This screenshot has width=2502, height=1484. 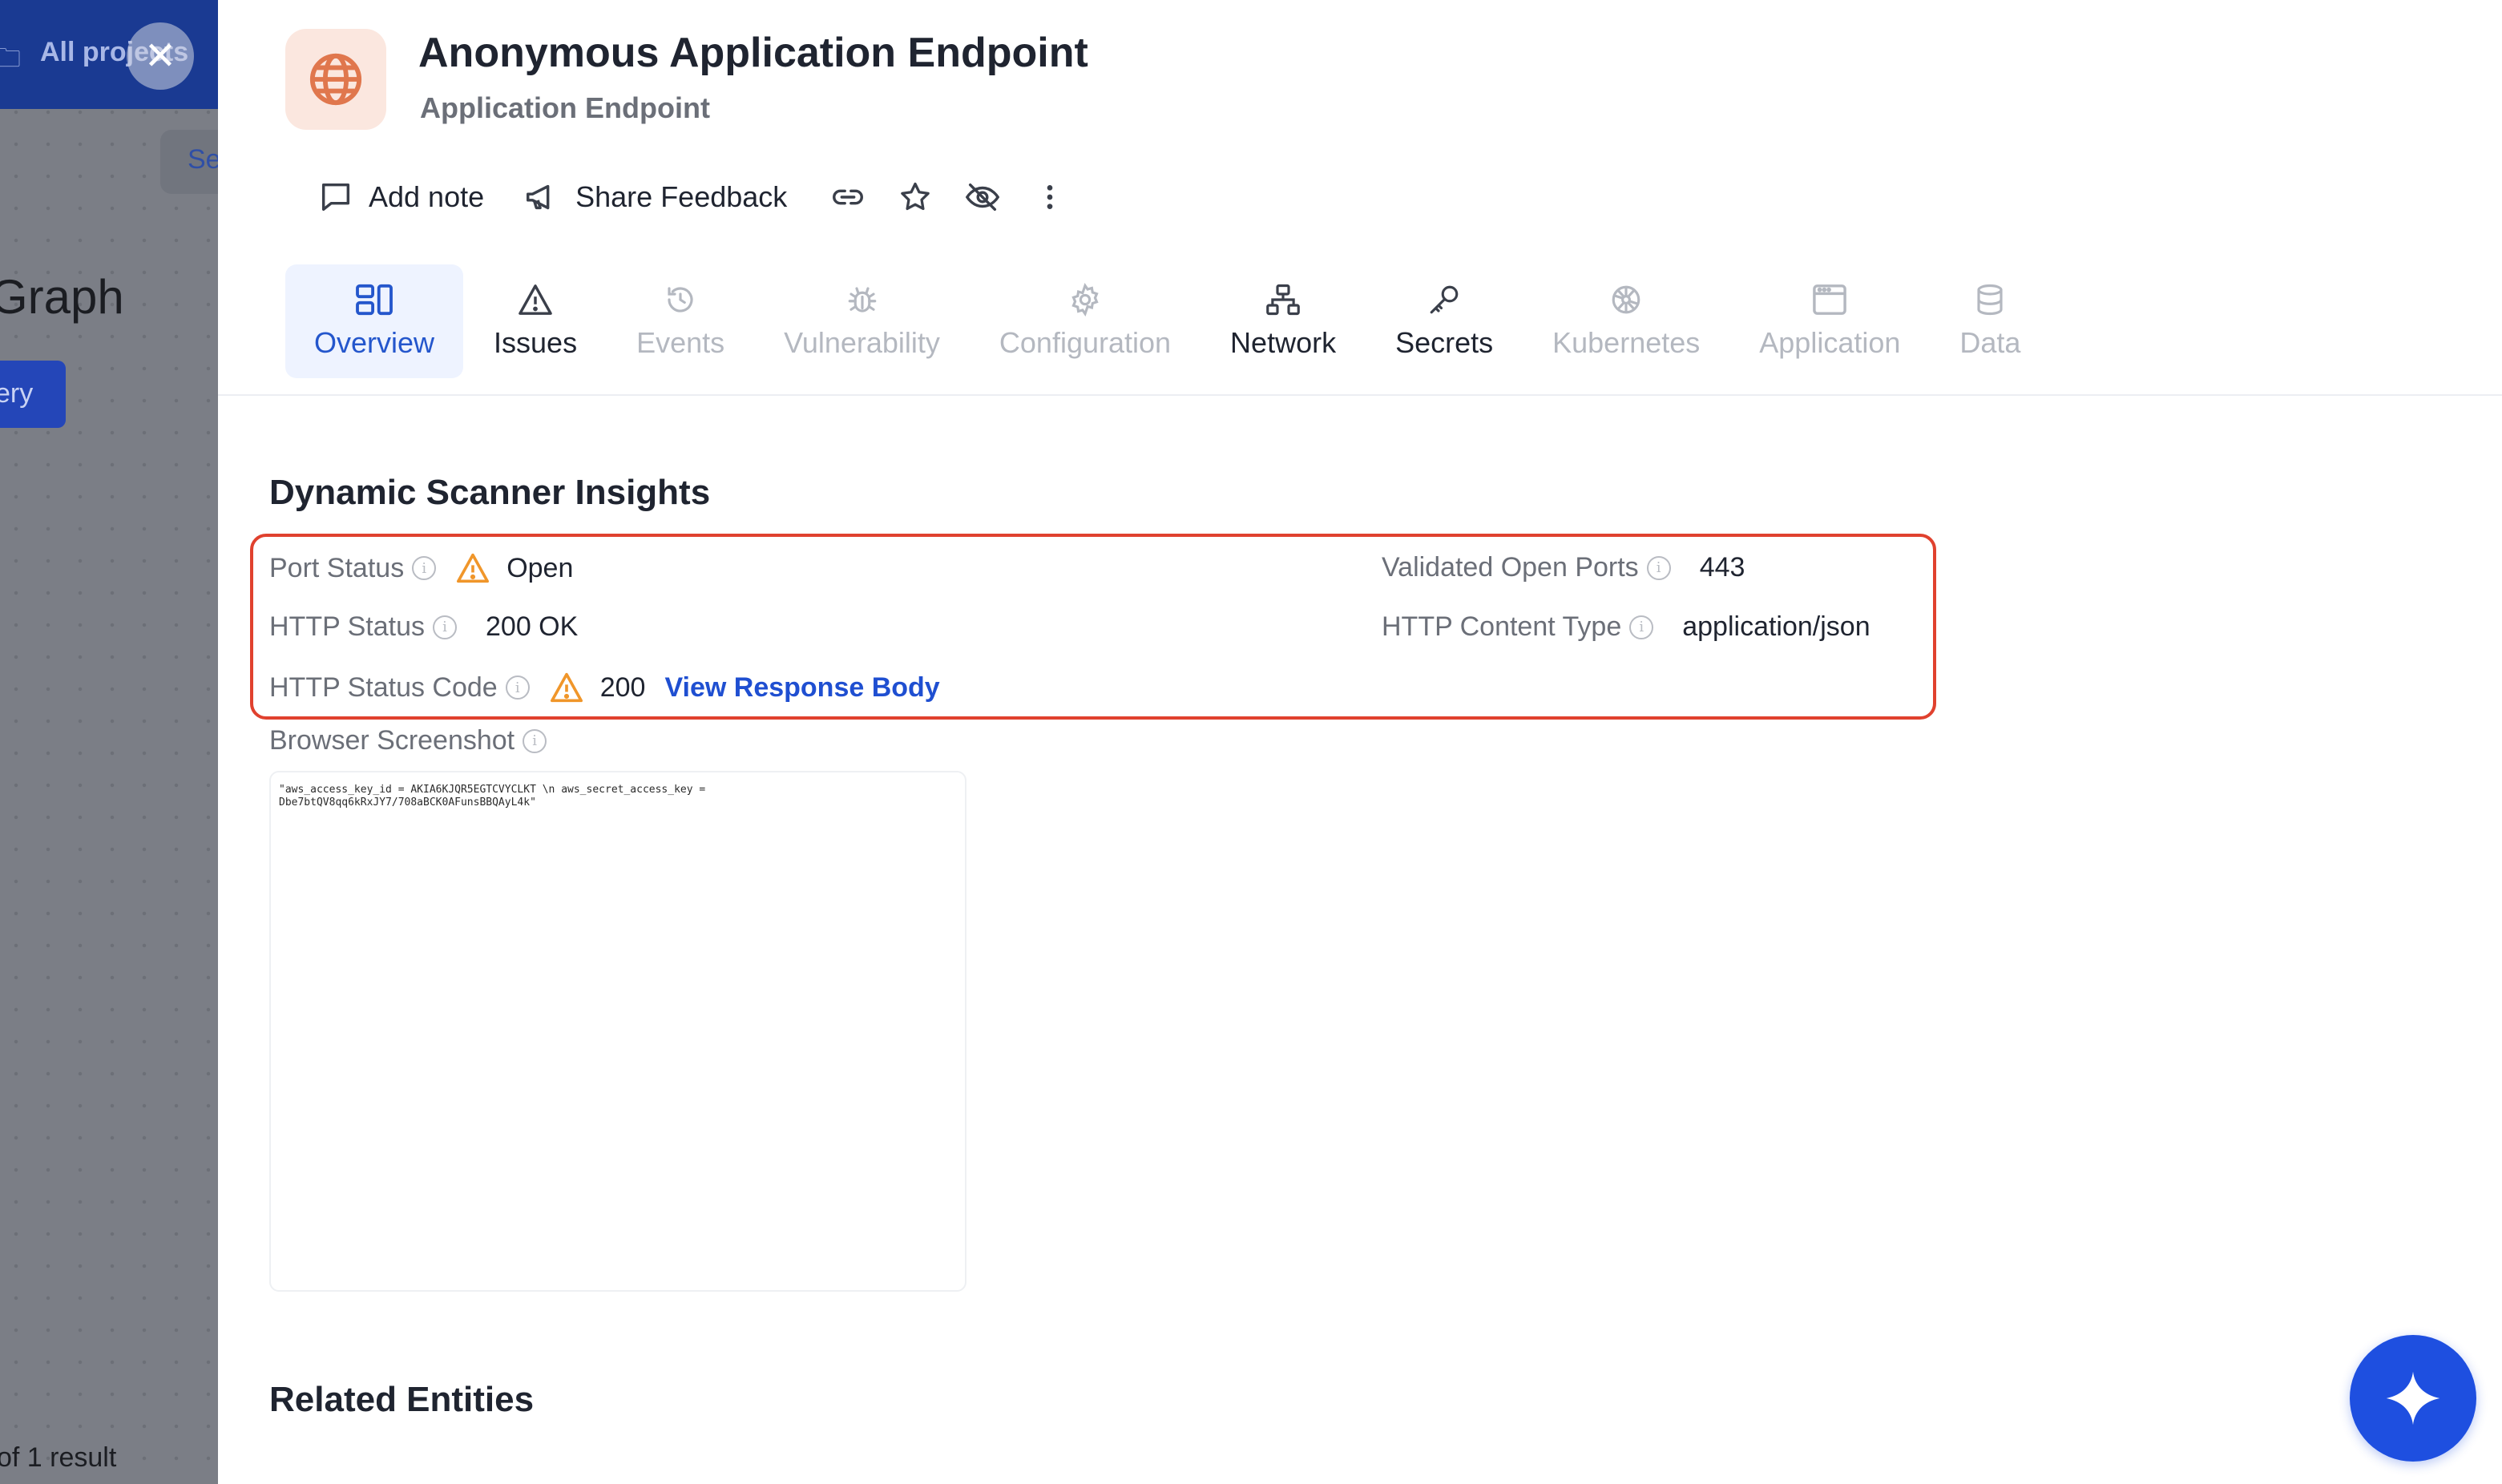 I want to click on ignore-button, so click(x=983, y=198).